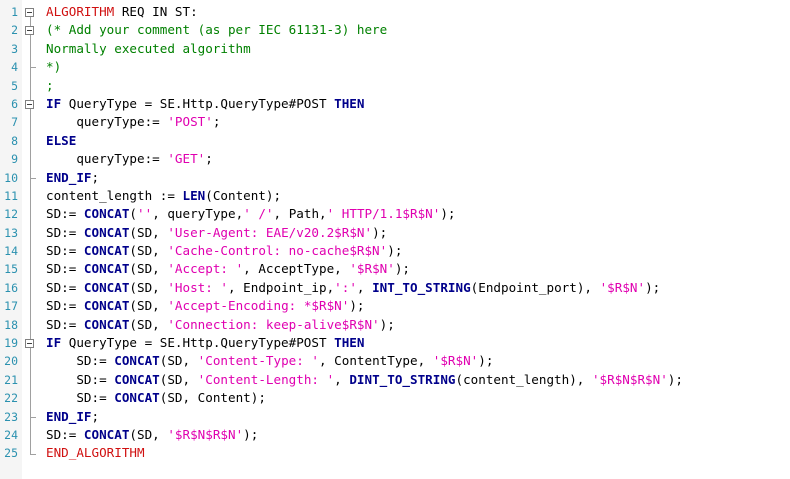 The image size is (790, 479). I want to click on code-text: Normally executed algorithm, so click(148, 49).